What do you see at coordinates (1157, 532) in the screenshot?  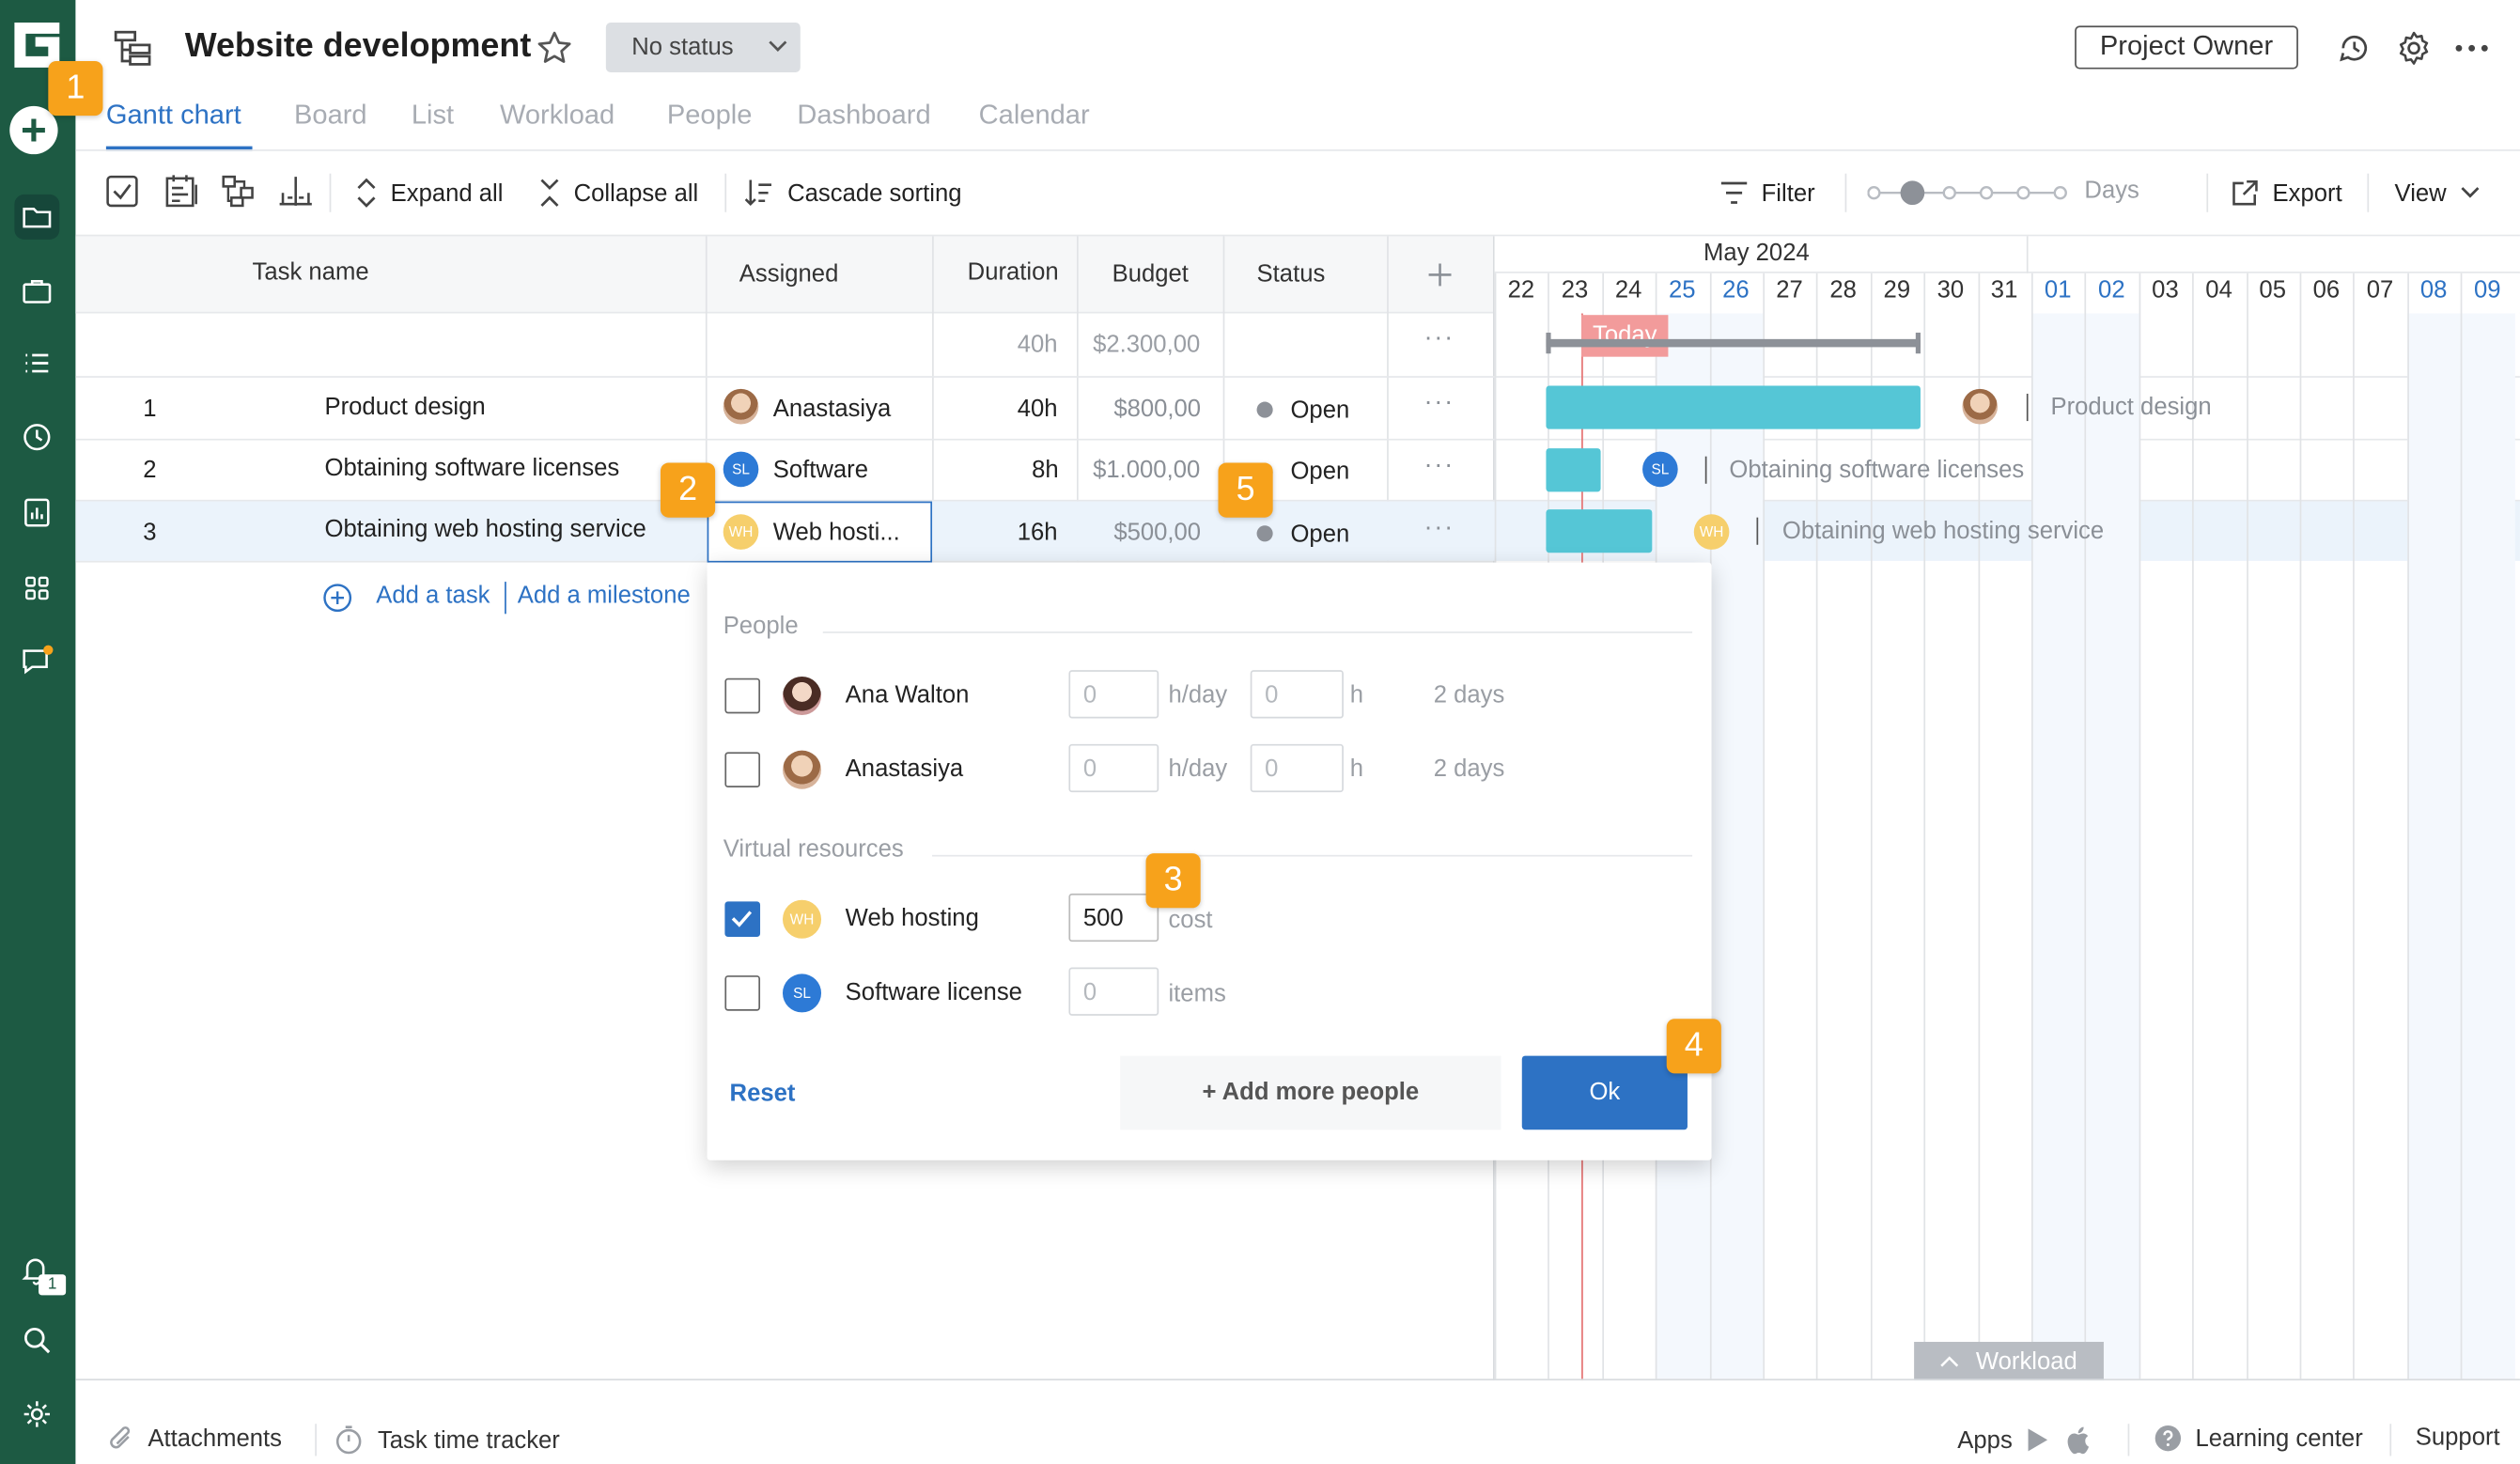 I see `task-budget: $500,00` at bounding box center [1157, 532].